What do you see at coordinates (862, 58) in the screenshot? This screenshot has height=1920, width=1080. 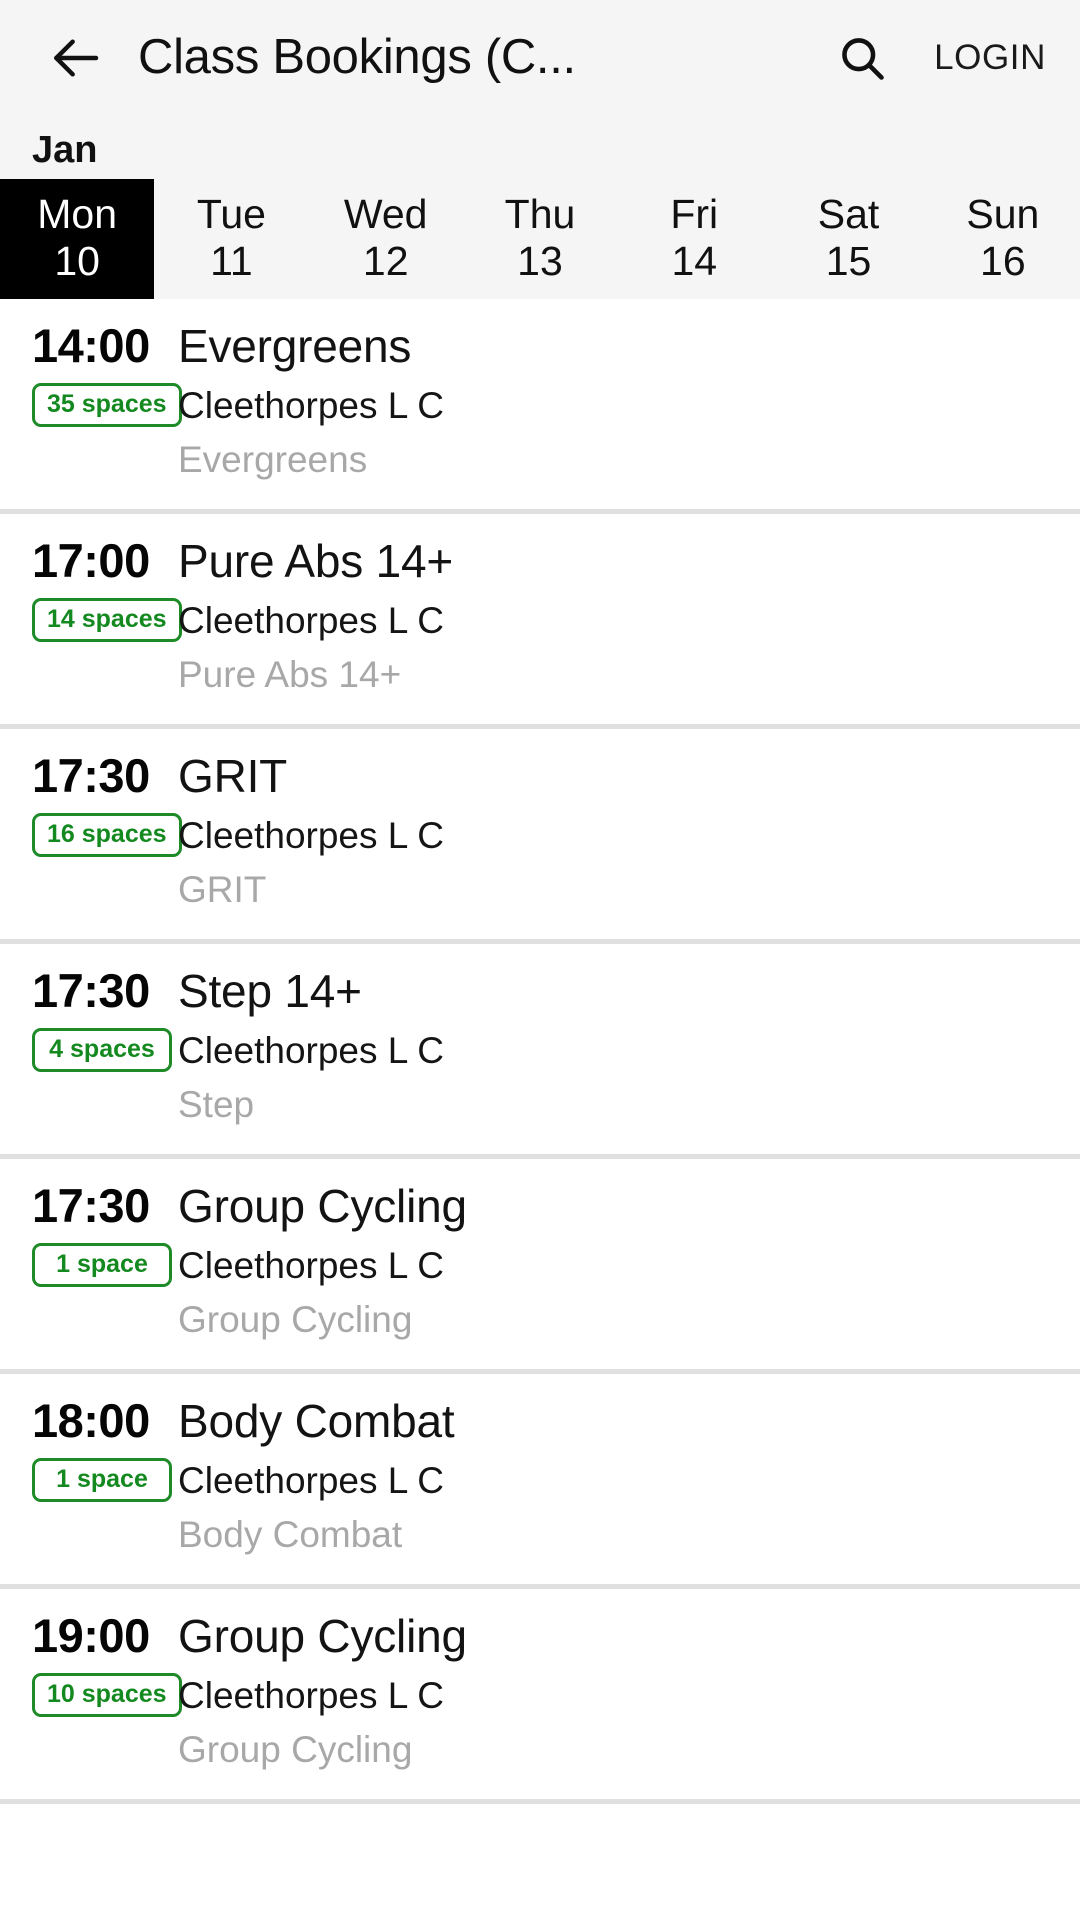 I see `search-icon` at bounding box center [862, 58].